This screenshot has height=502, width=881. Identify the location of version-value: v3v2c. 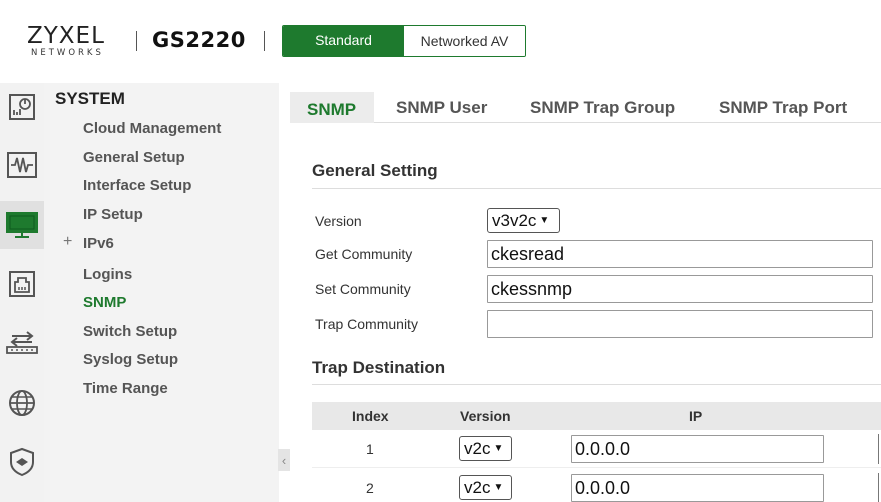
(514, 220).